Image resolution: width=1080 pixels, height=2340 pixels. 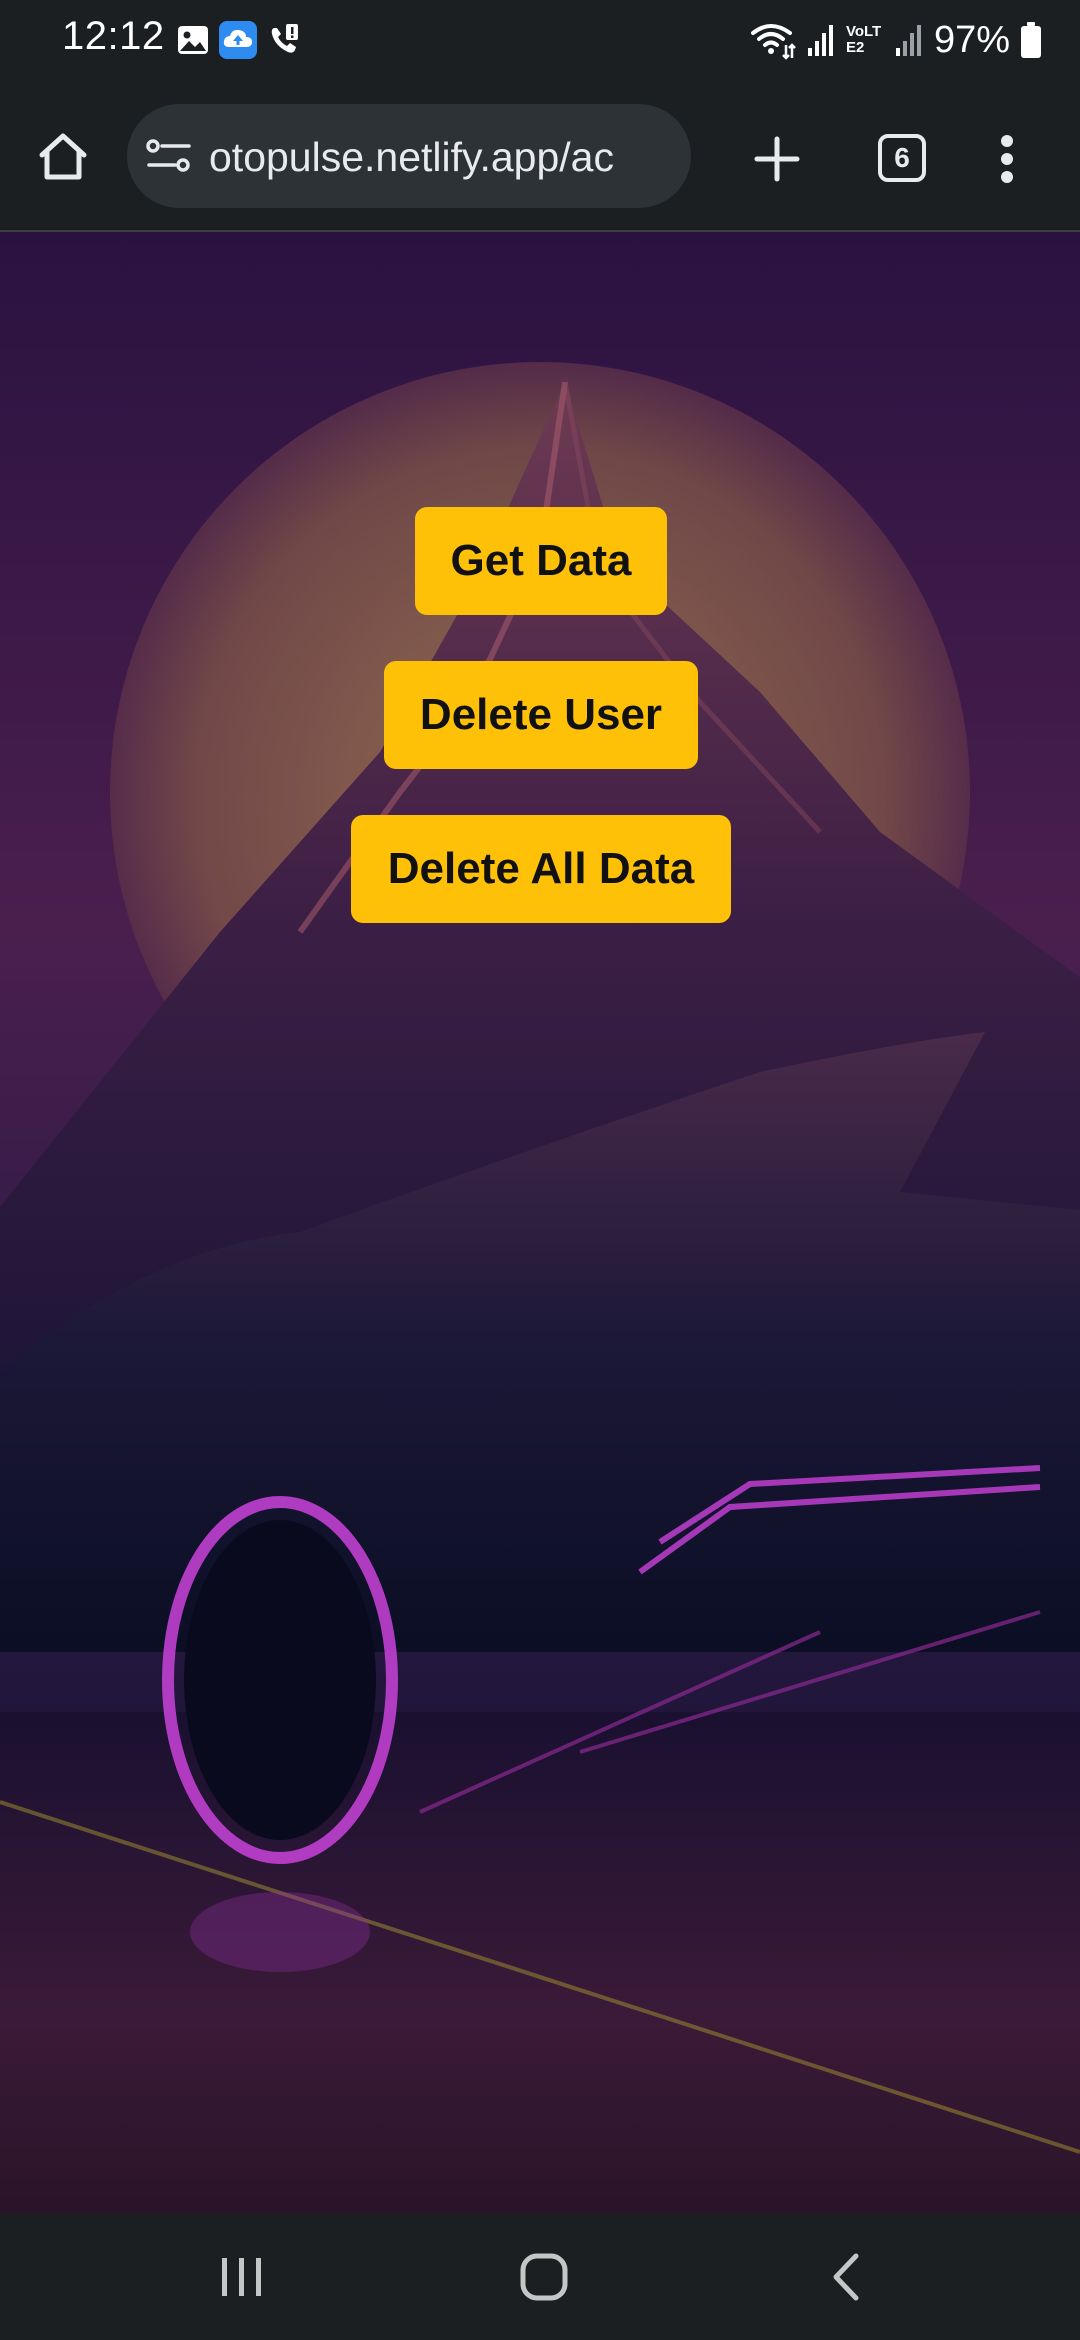 I want to click on get-data-button: Get Data, so click(x=541, y=561).